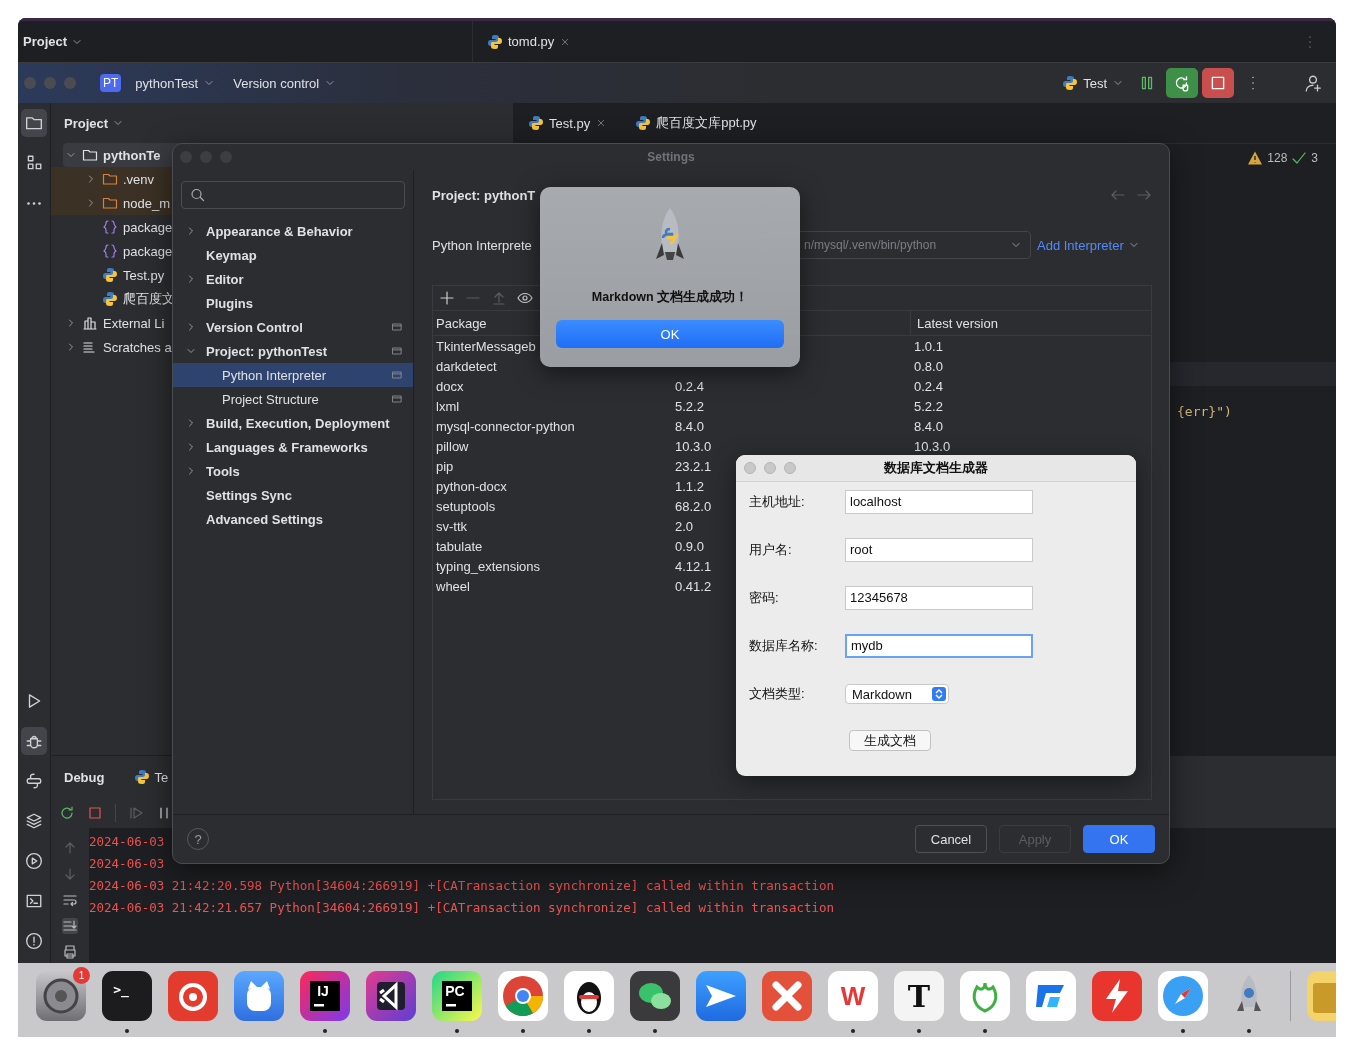  I want to click on table-cell: 4.12.1, so click(693, 566).